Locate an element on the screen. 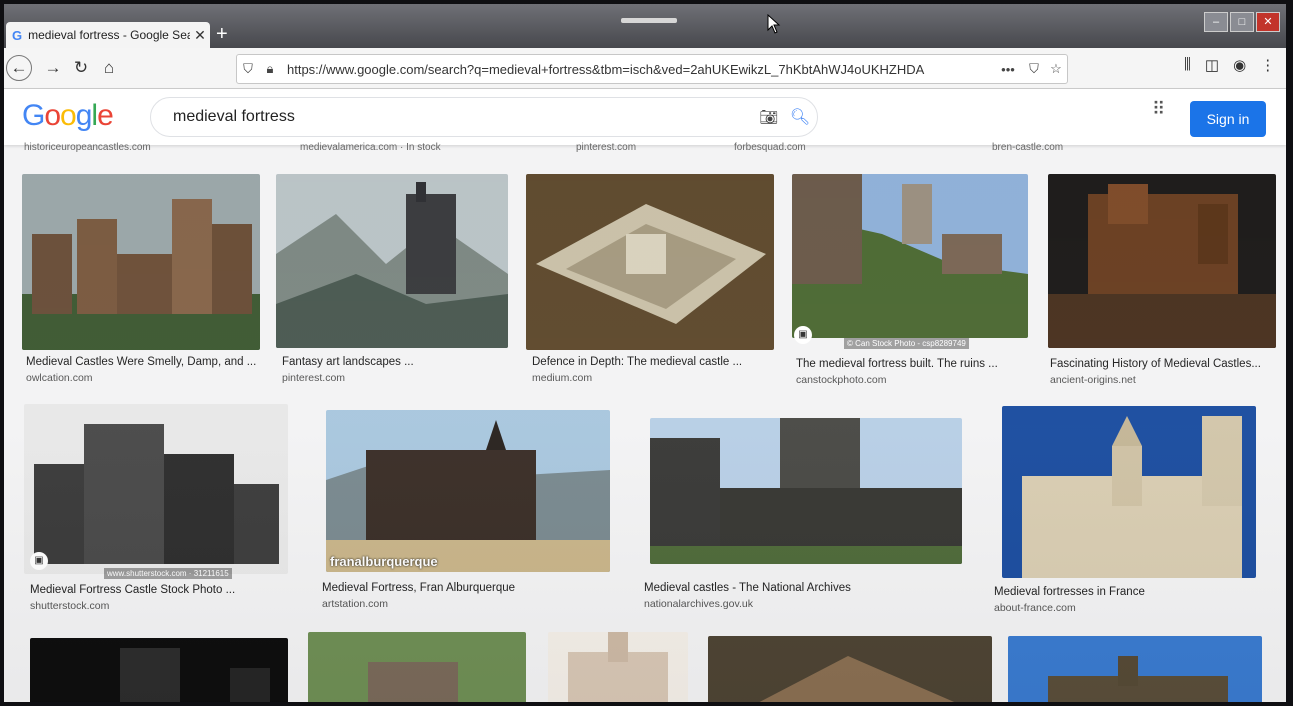 The height and width of the screenshot is (706, 1293). result-caption: Medieval castles - The National Archives is located at coordinates (804, 588).